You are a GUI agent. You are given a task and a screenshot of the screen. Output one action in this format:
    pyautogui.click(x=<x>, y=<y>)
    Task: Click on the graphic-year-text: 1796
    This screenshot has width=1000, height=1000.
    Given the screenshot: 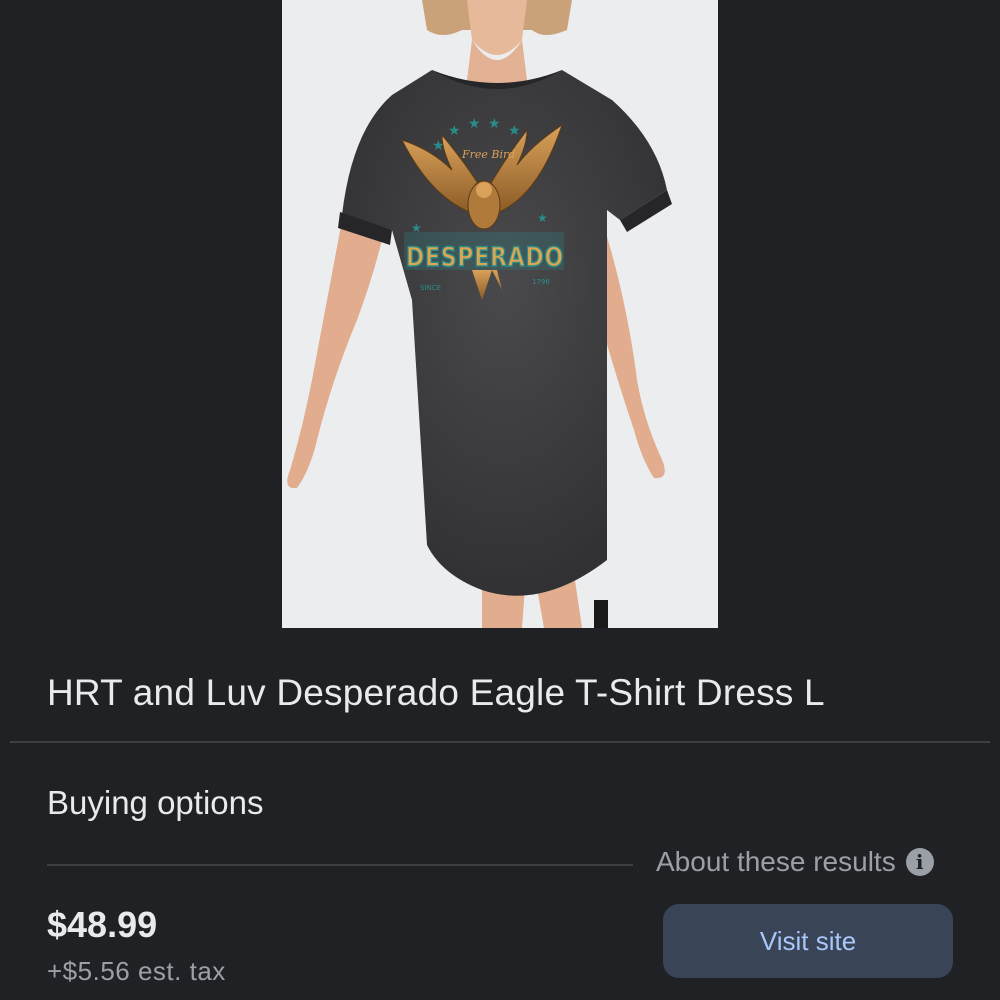 What is the action you would take?
    pyautogui.click(x=541, y=282)
    